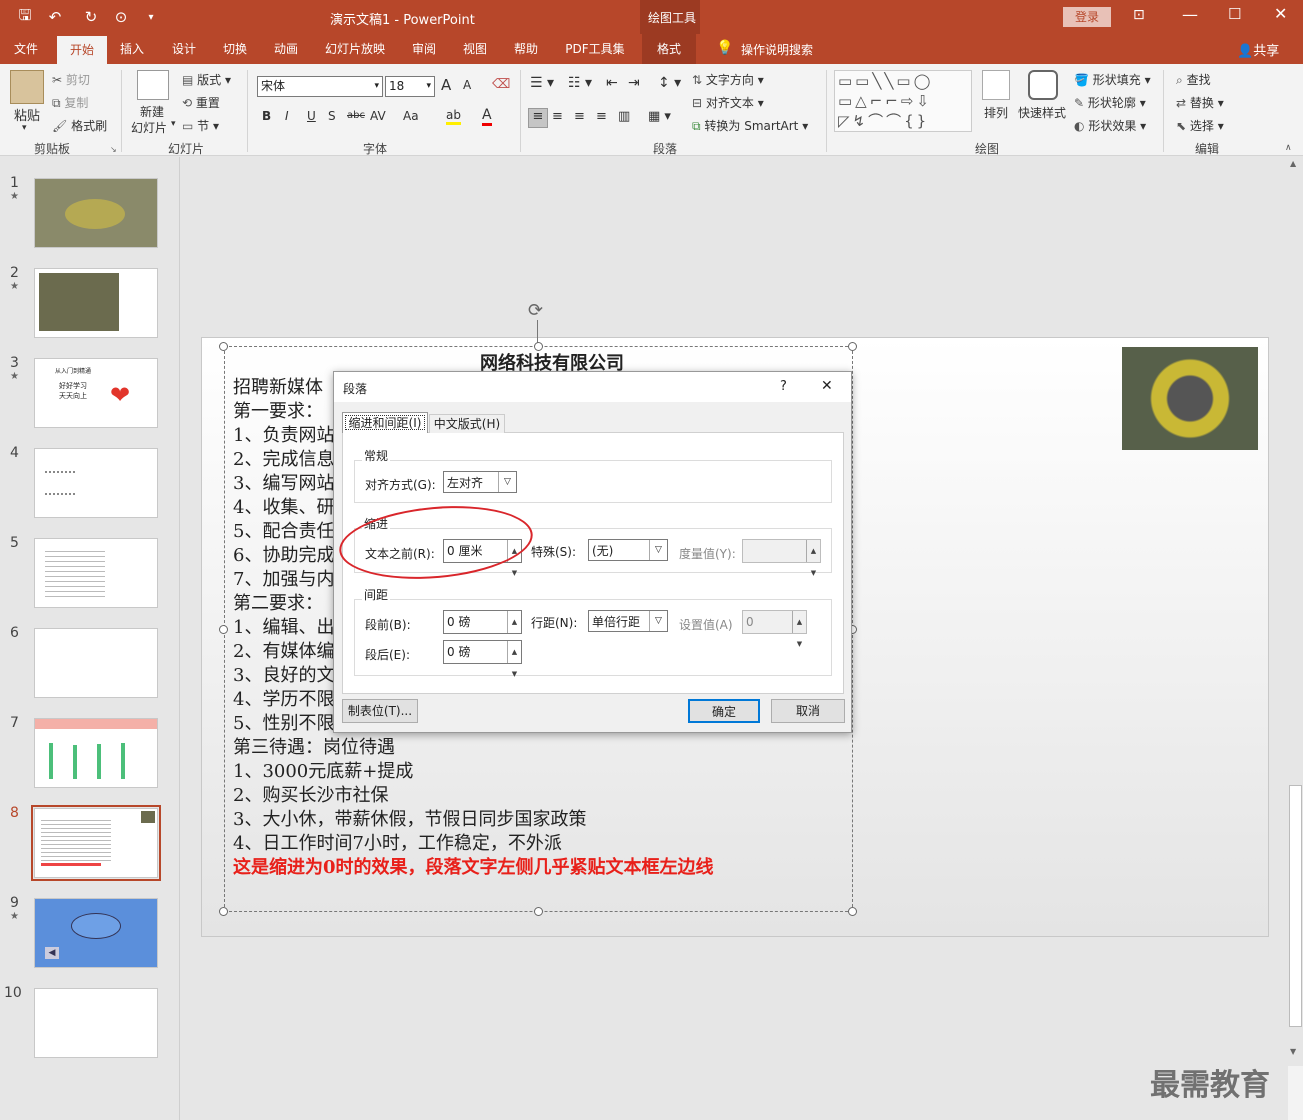  What do you see at coordinates (1293, 1051) in the screenshot?
I see `scroll-down-icon: ▼` at bounding box center [1293, 1051].